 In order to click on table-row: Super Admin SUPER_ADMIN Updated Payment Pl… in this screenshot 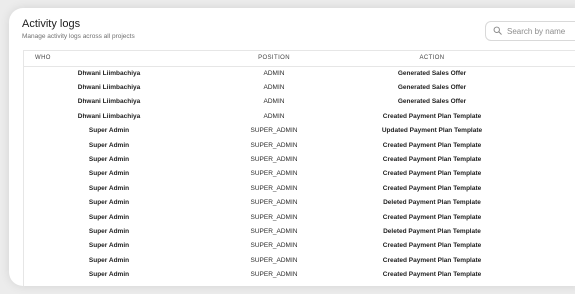, I will do `click(299, 131)`.